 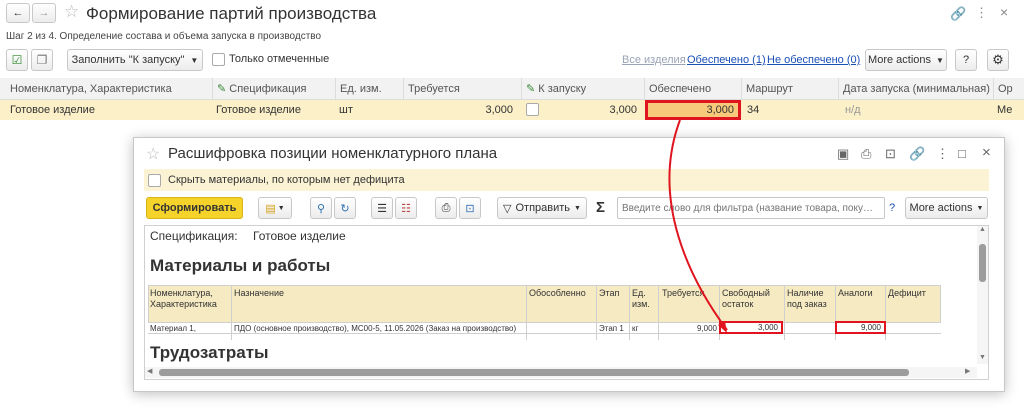 I want to click on send-button: ▽ Отправить ▼, so click(x=542, y=208).